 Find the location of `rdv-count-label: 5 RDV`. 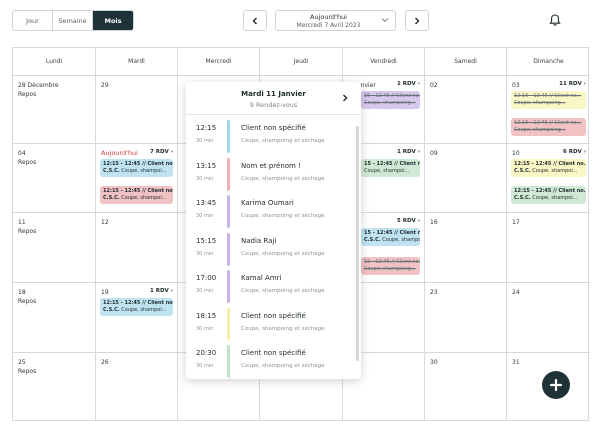

rdv-count-label: 5 RDV is located at coordinates (406, 221).